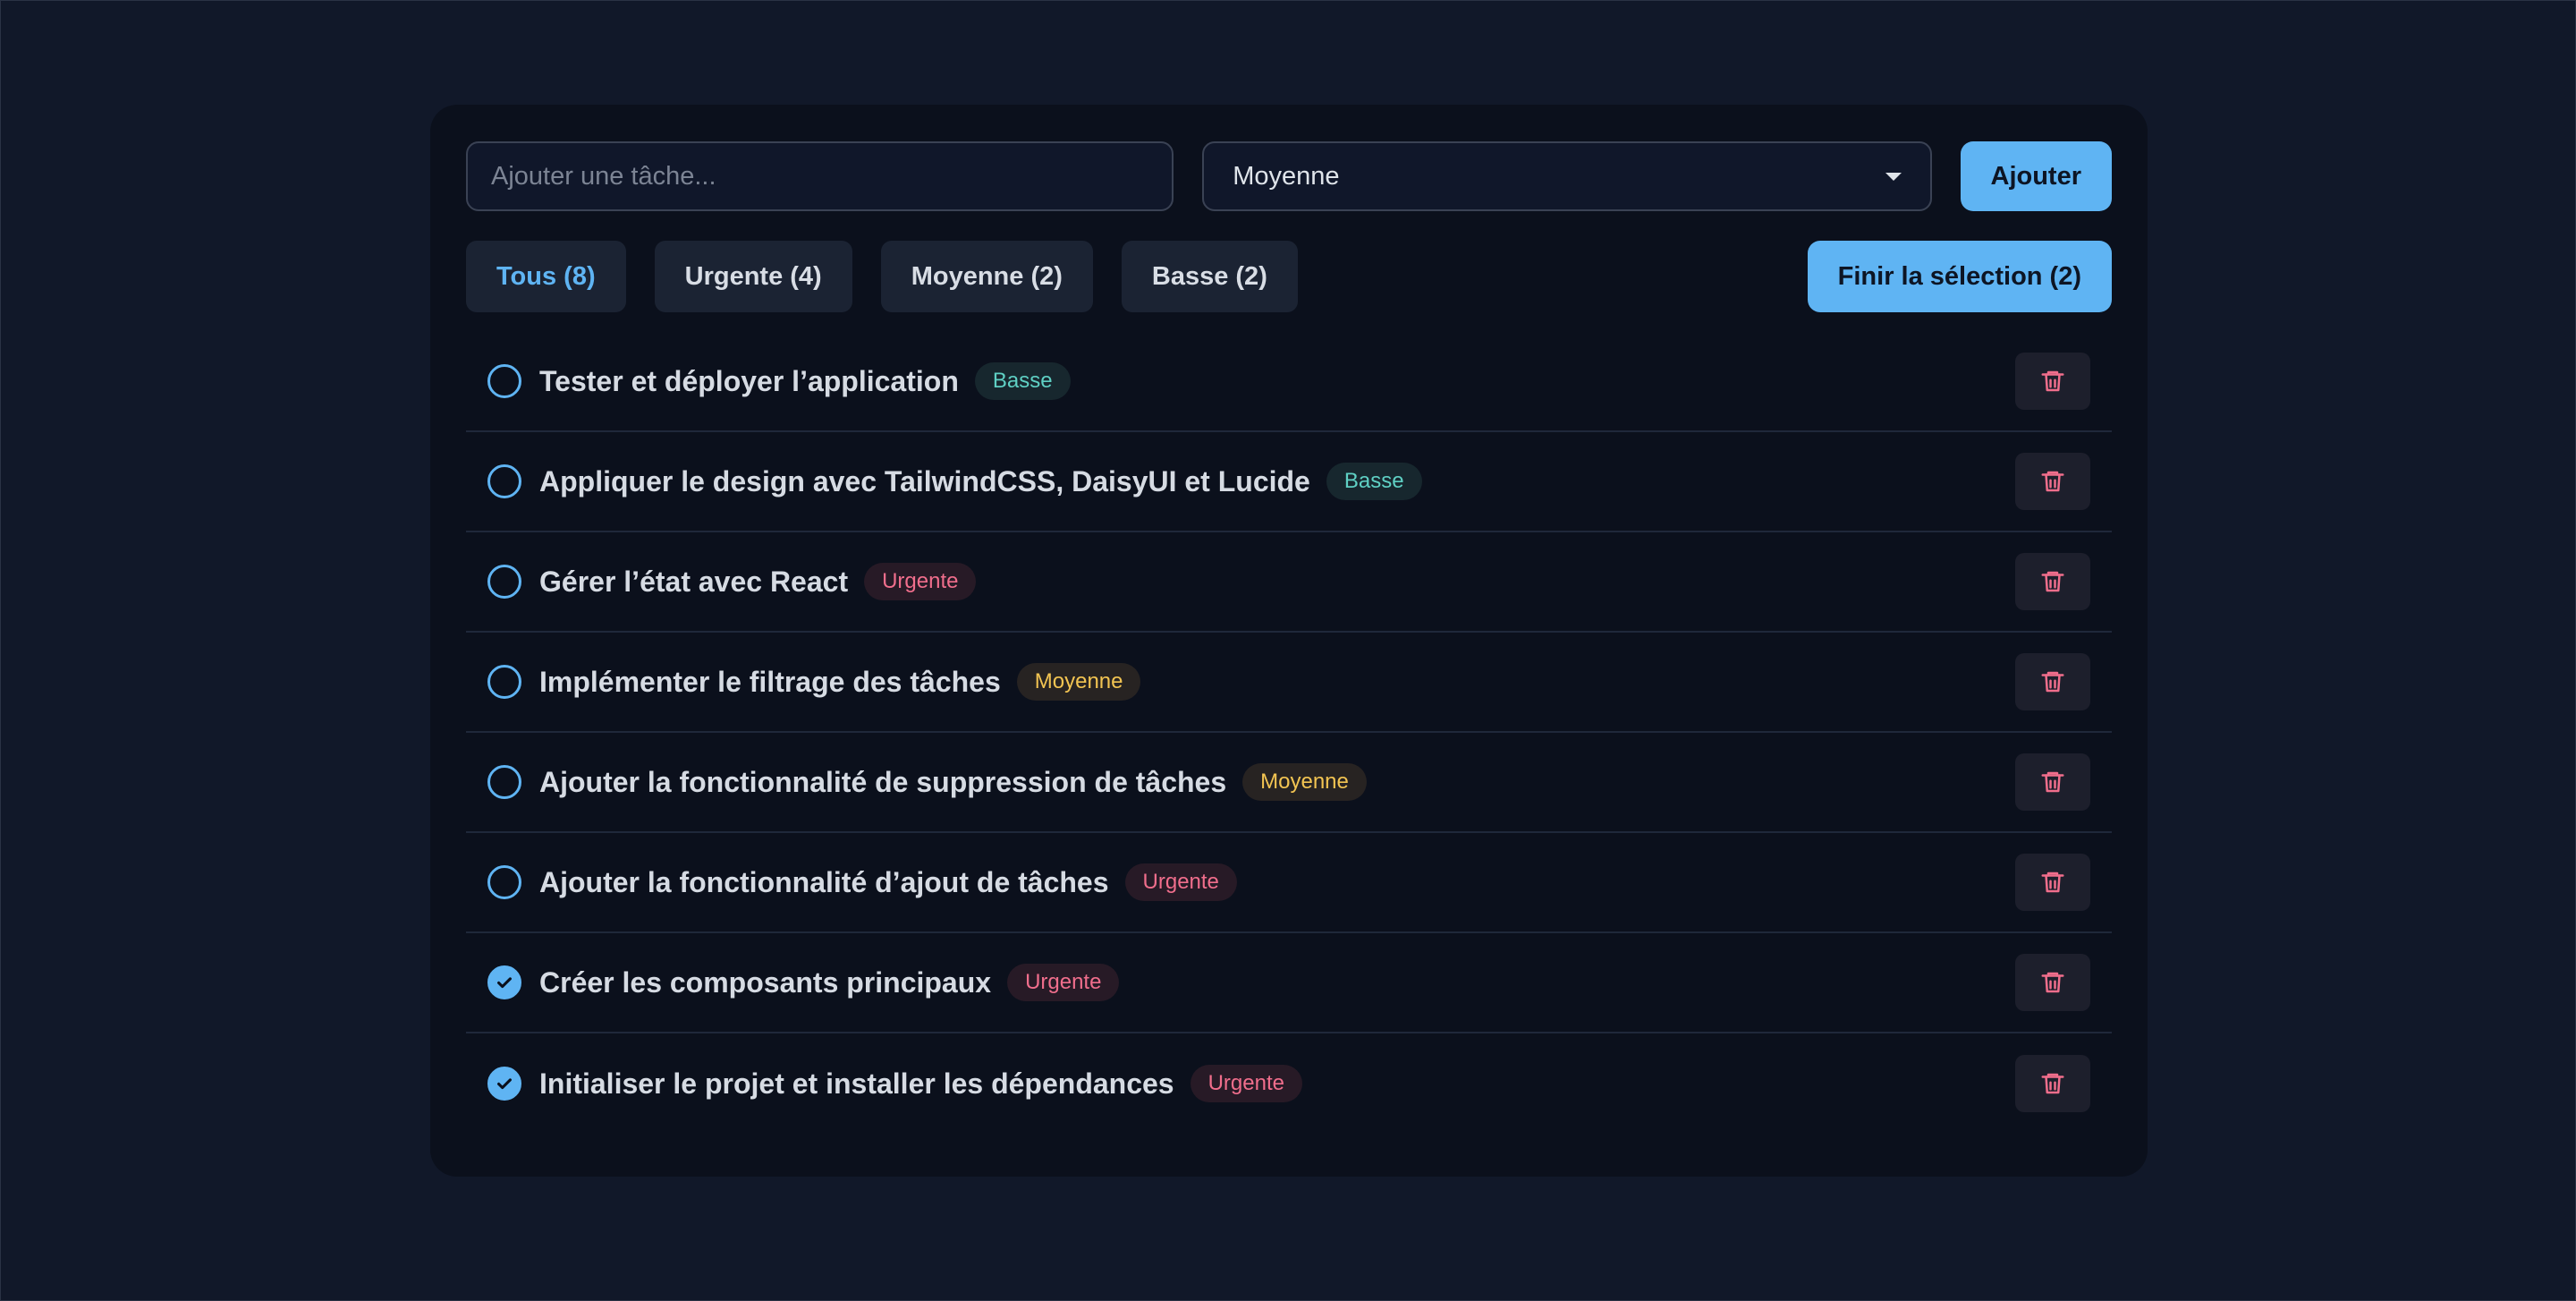 This screenshot has height=1301, width=2576. I want to click on add-button: Ajouter, so click(2036, 176).